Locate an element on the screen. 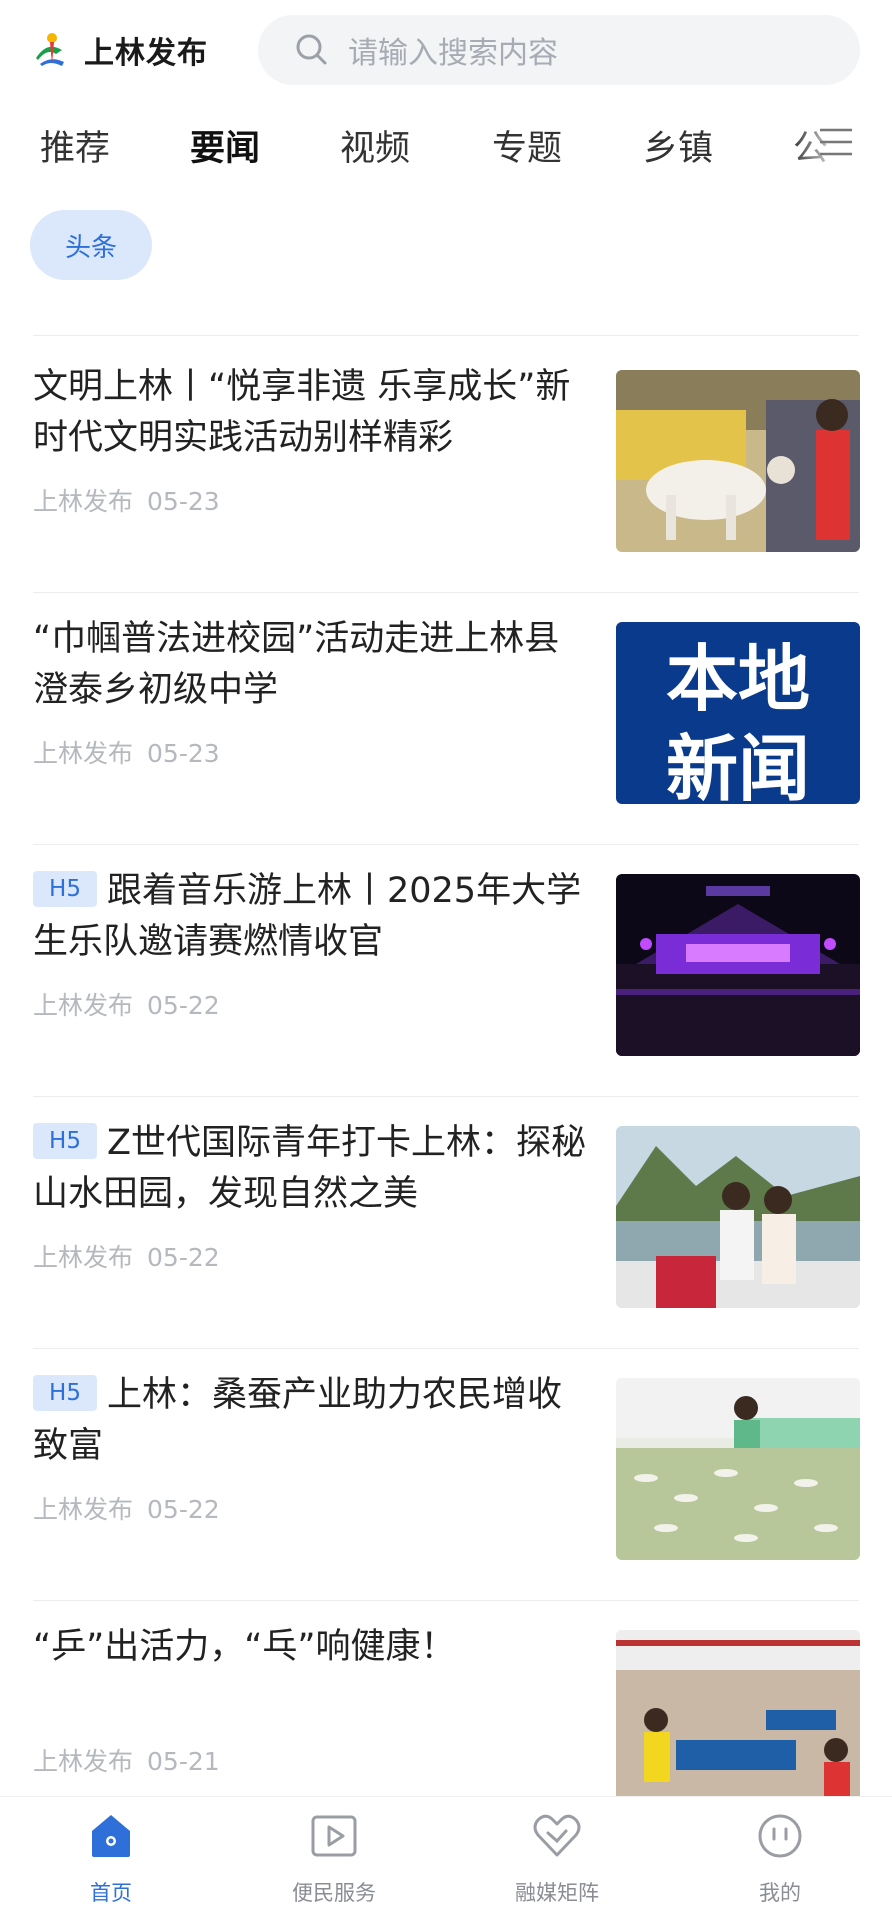  search-placeholder: 请输入搜索内容 is located at coordinates (453, 53).